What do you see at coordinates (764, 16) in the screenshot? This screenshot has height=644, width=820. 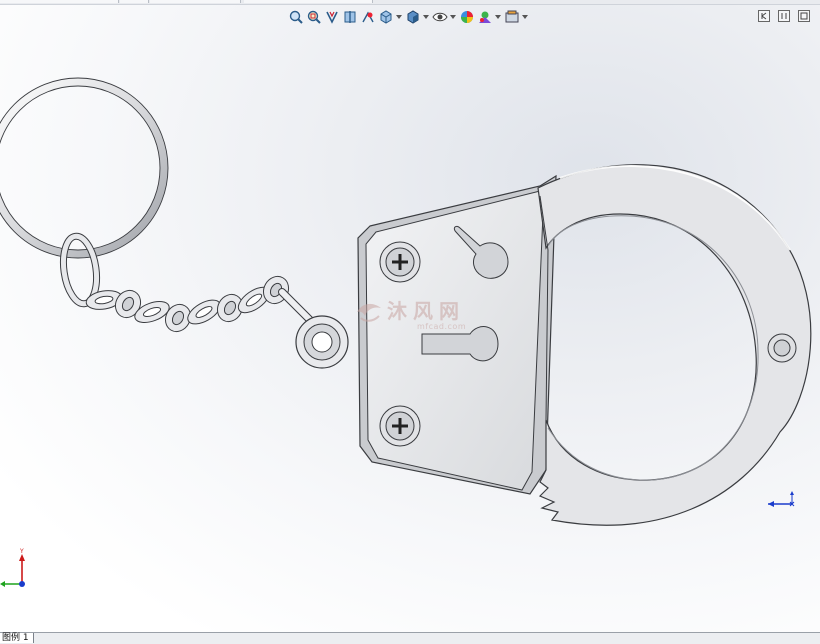 I see `restore-pane-icon` at bounding box center [764, 16].